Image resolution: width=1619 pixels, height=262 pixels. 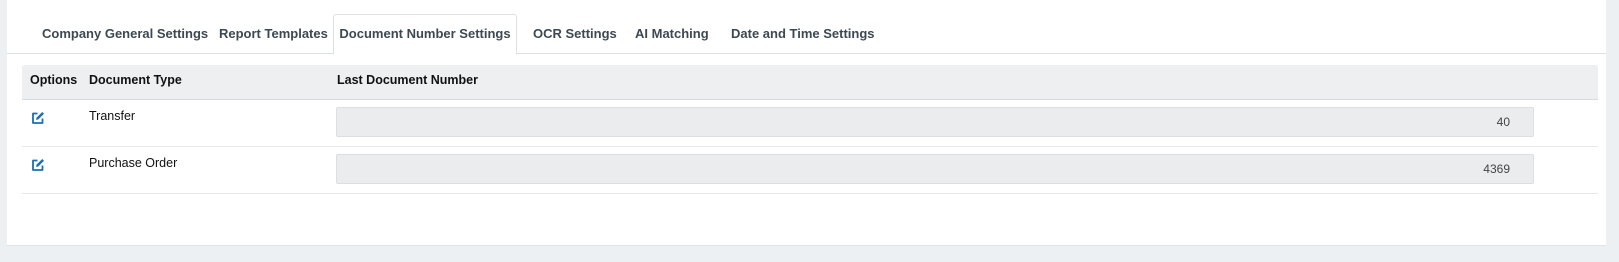 What do you see at coordinates (407, 80) in the screenshot?
I see `column-header-last-document-number: Last Document Number` at bounding box center [407, 80].